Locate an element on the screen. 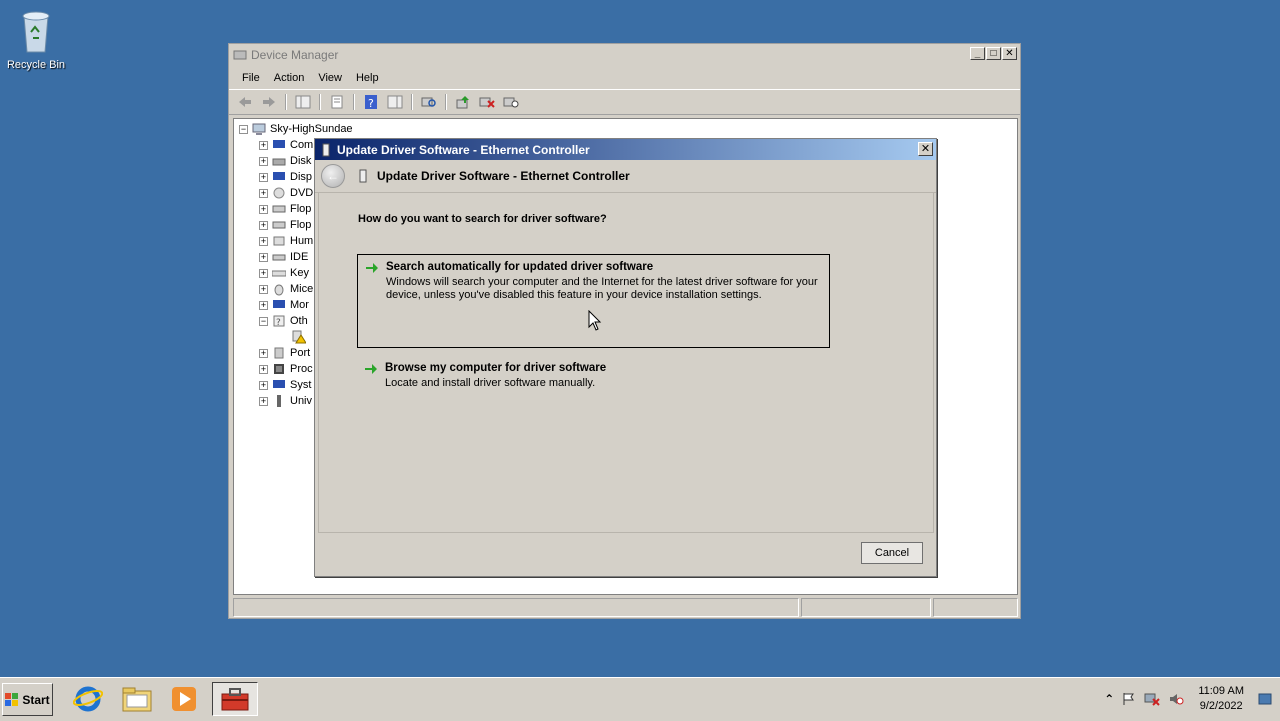 Image resolution: width=1280 pixels, height=721 pixels. wizard-back-button: ← is located at coordinates (333, 176).